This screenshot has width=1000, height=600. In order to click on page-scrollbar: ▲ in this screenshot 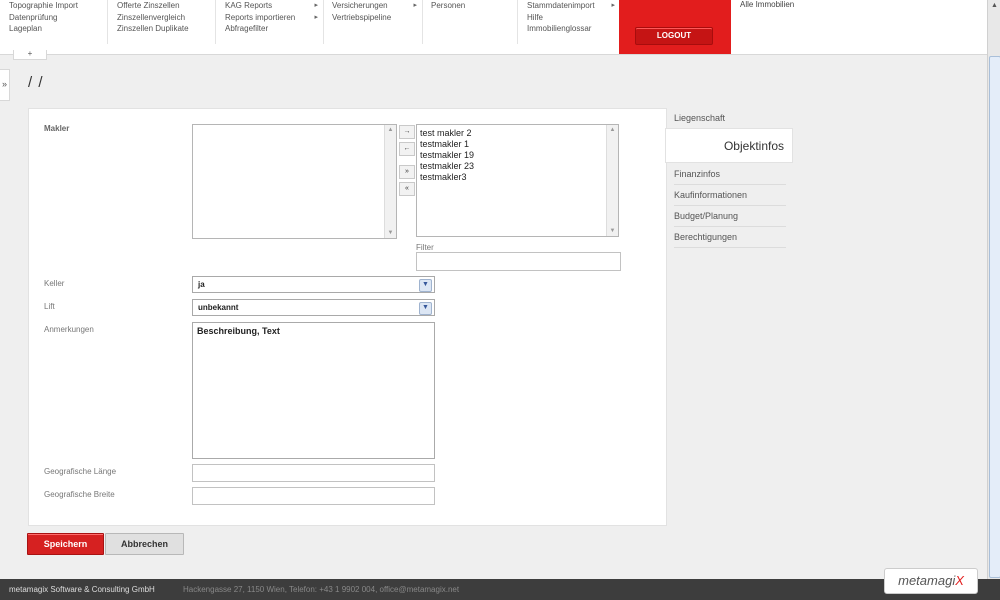, I will do `click(993, 289)`.